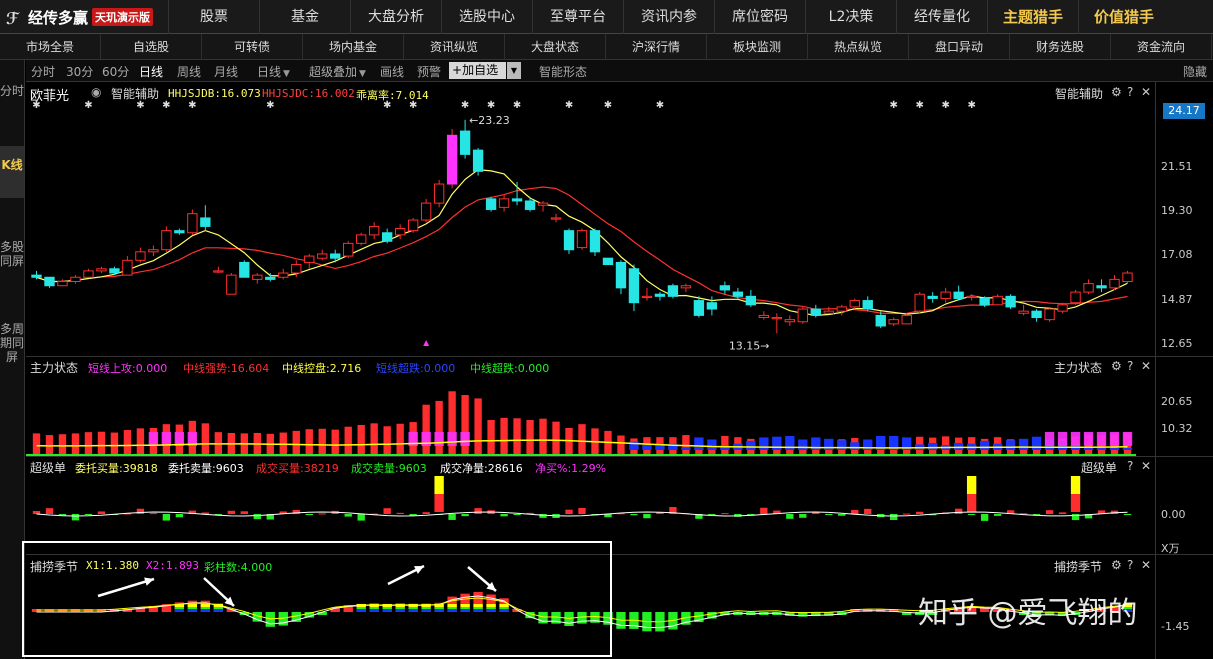 The height and width of the screenshot is (659, 1213). I want to click on panel2-title: 主力状态, so click(54, 368).